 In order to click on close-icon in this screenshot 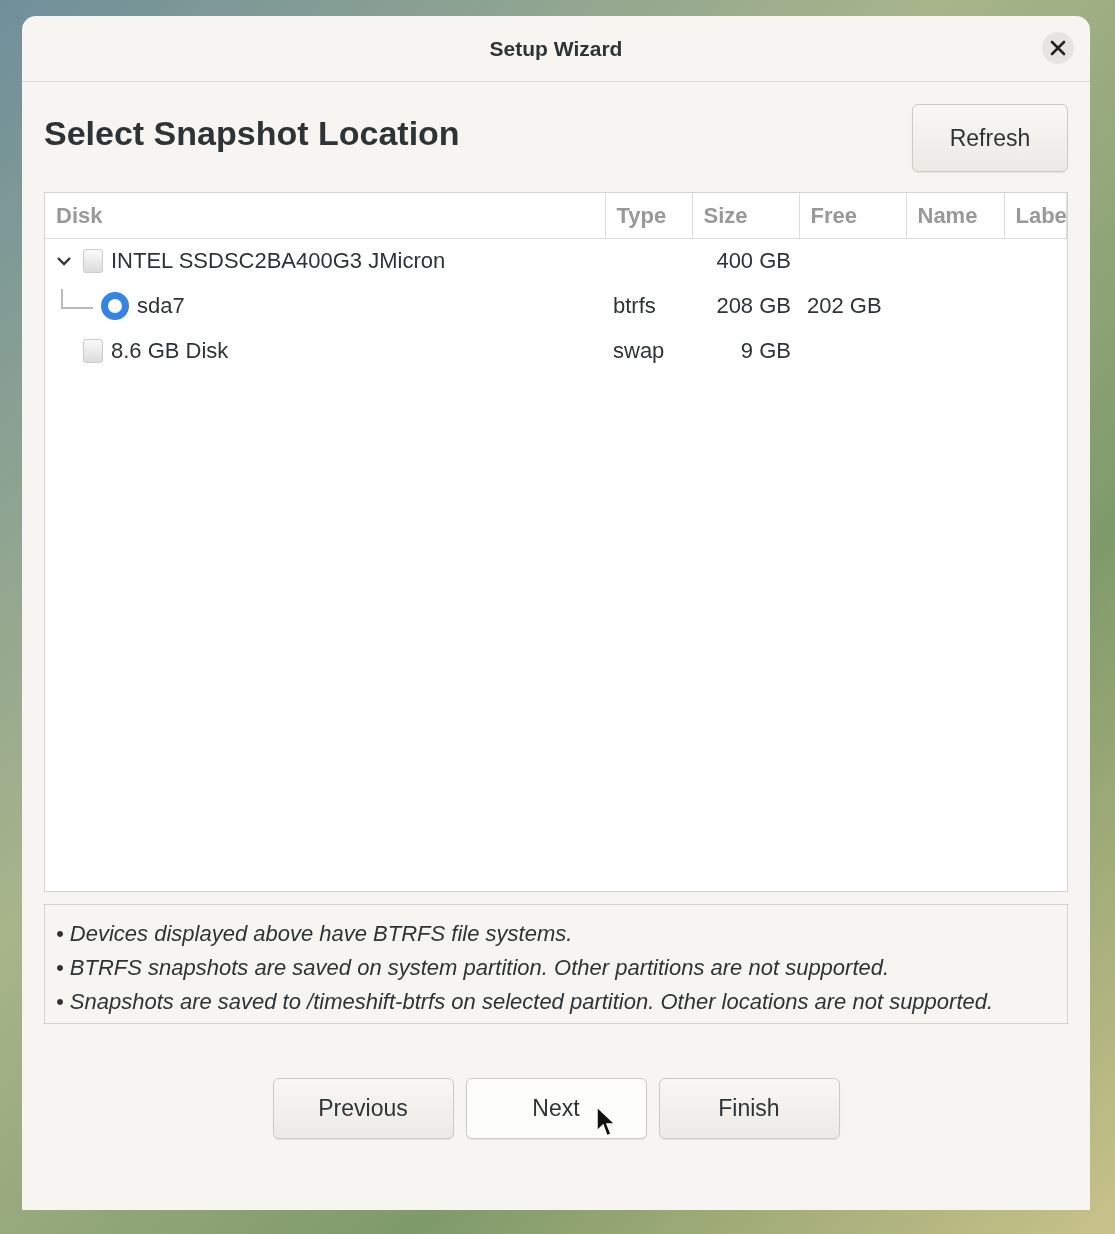, I will do `click(1058, 48)`.